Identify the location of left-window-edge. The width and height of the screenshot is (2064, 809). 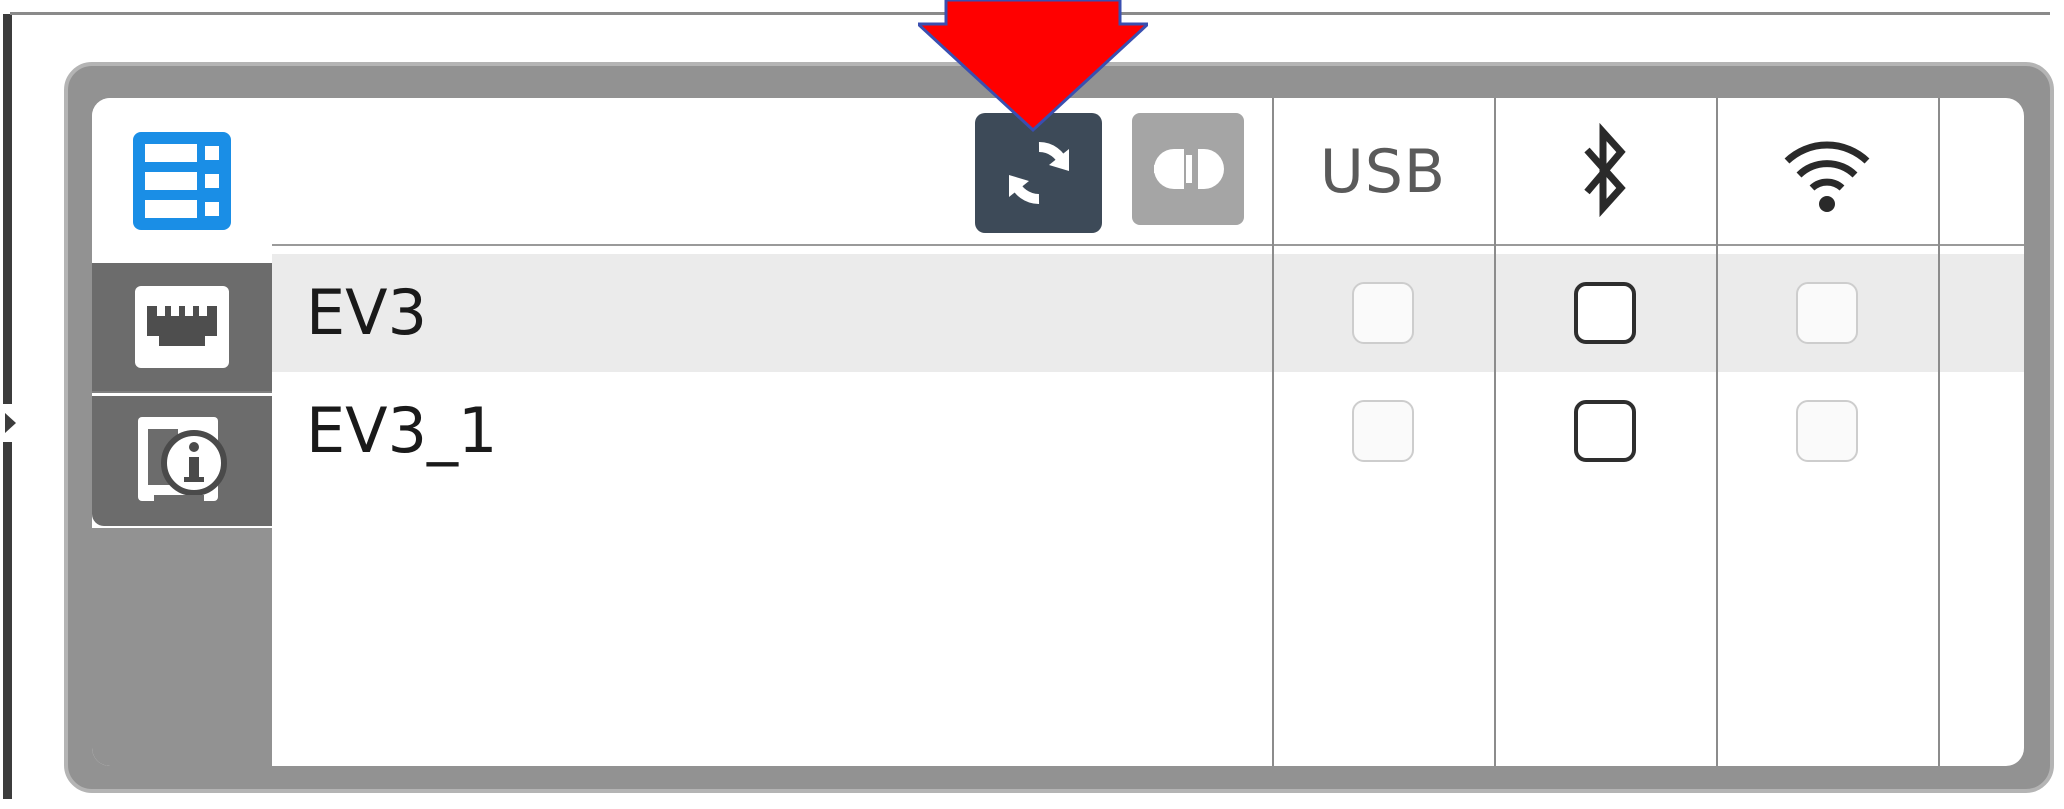
(8, 404).